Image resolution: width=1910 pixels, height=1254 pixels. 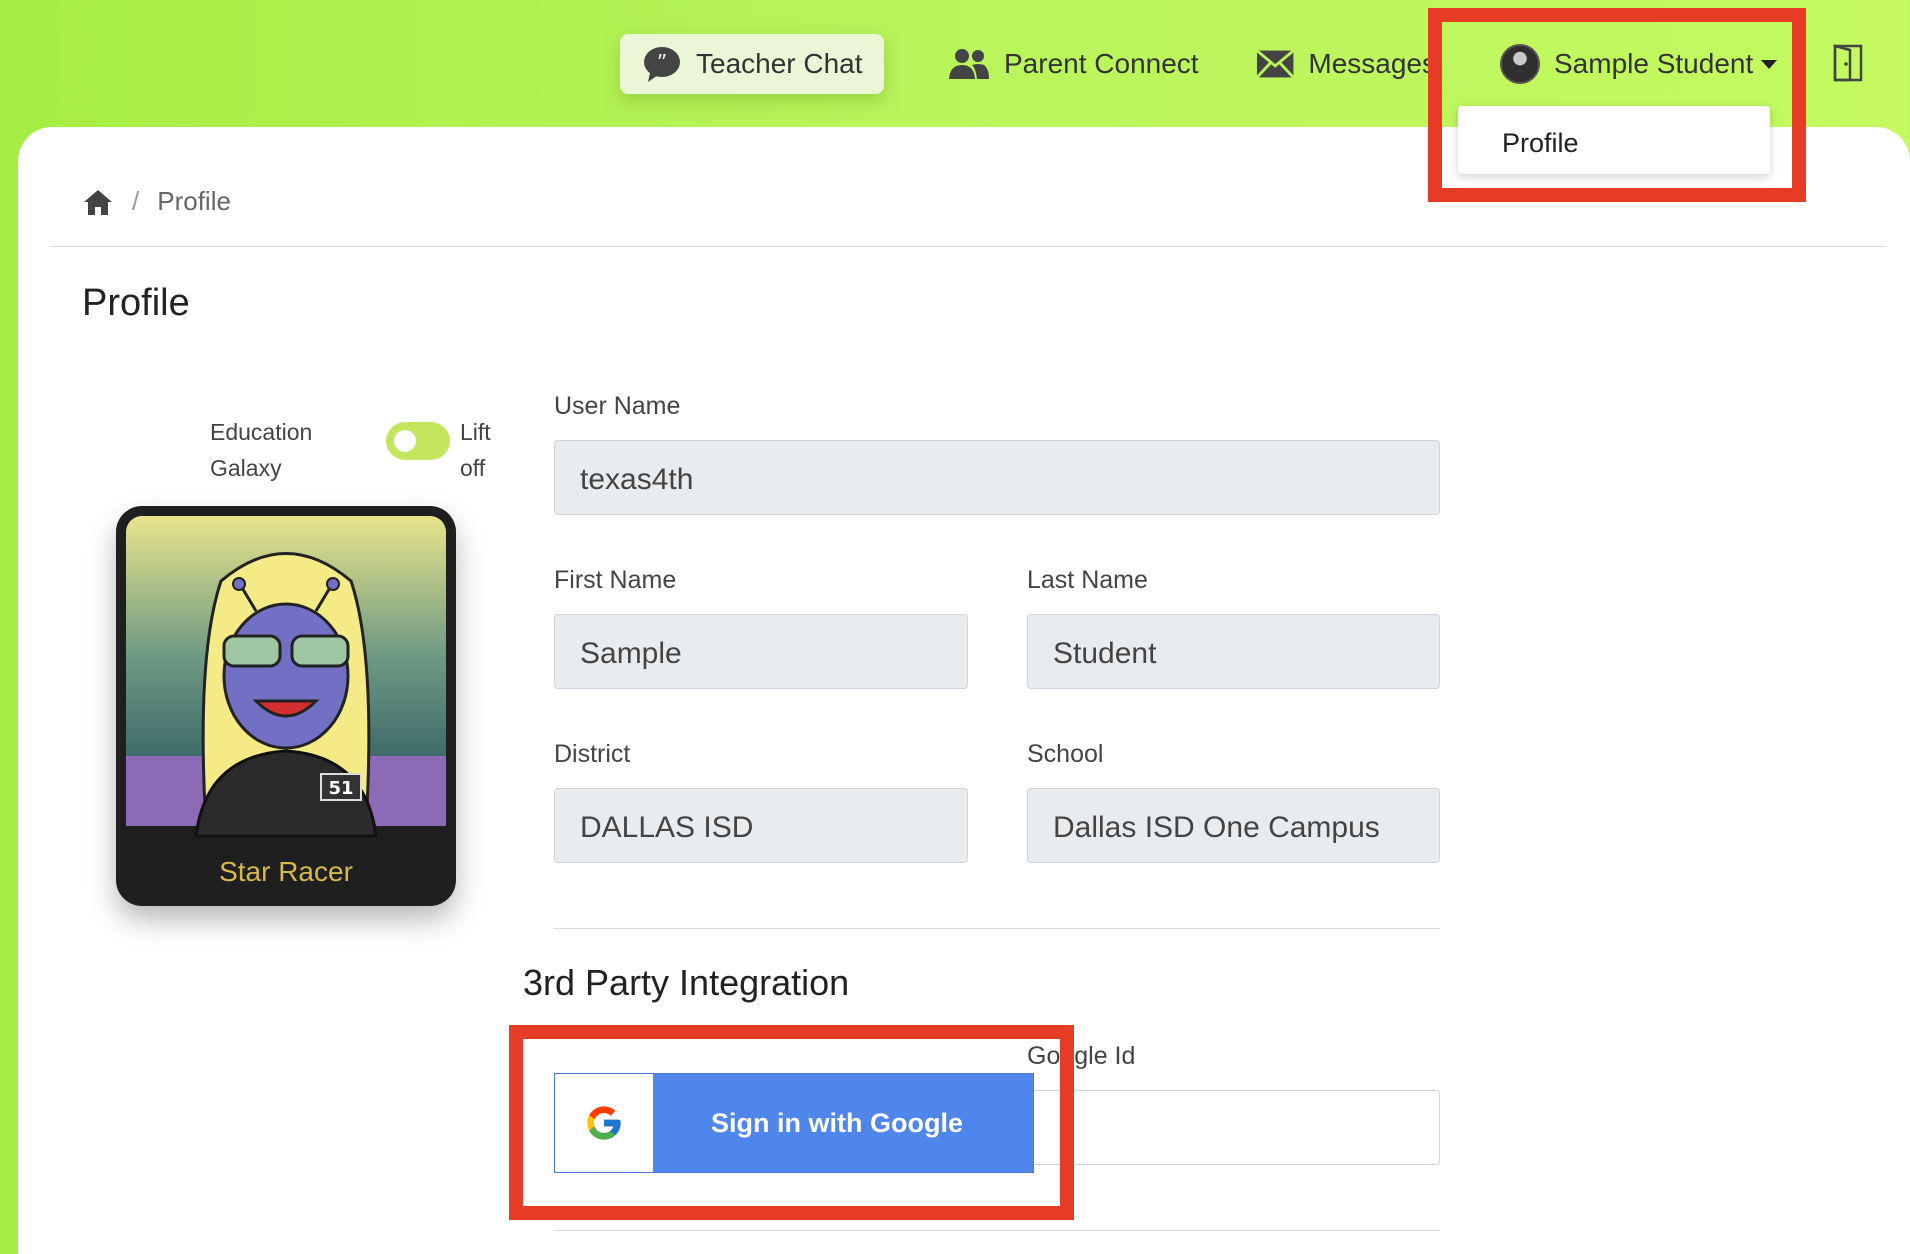 What do you see at coordinates (340, 788) in the screenshot?
I see `svg-text: 51` at bounding box center [340, 788].